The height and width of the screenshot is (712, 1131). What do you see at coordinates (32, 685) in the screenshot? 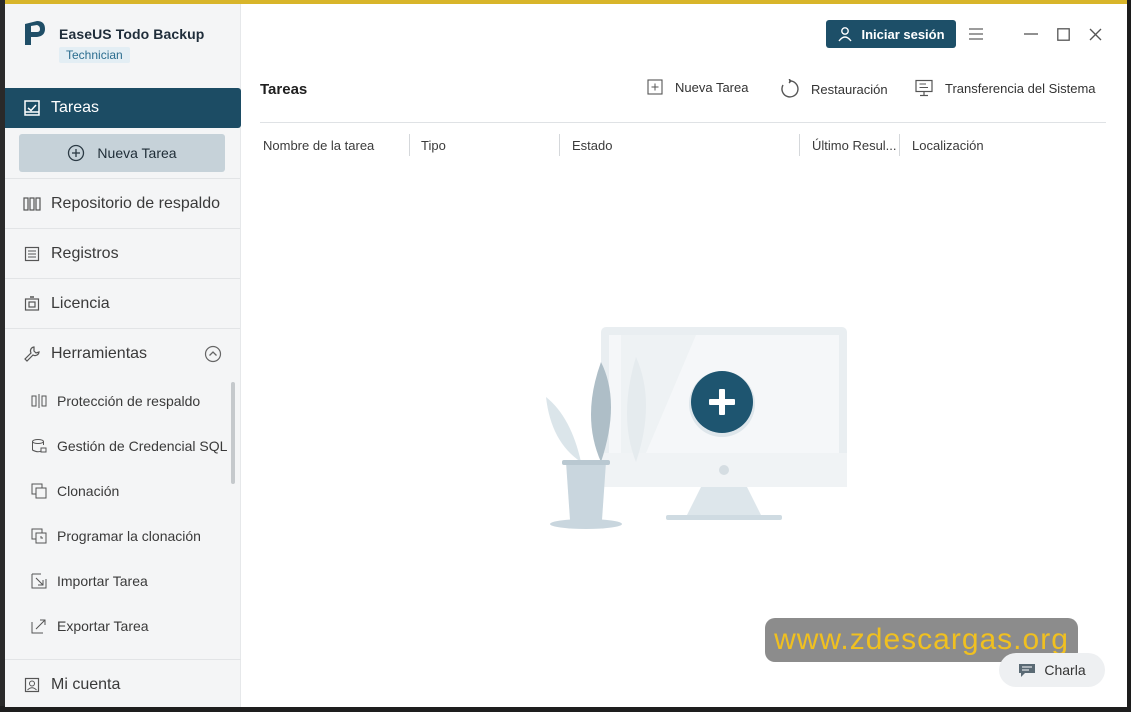
I see `account-icon` at bounding box center [32, 685].